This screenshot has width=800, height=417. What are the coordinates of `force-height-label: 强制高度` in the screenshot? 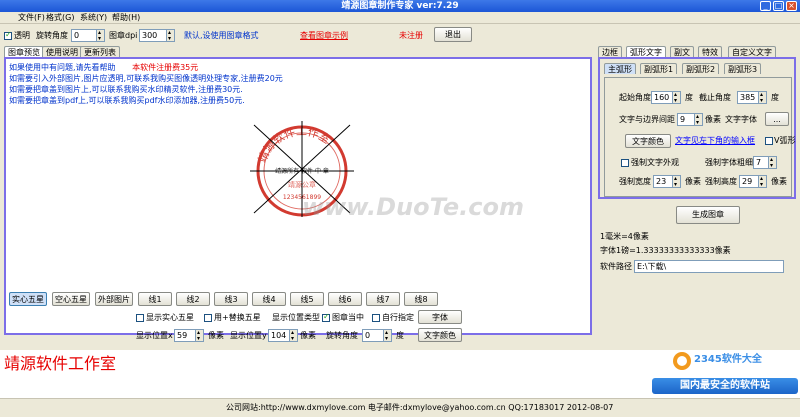 It's located at (721, 181).